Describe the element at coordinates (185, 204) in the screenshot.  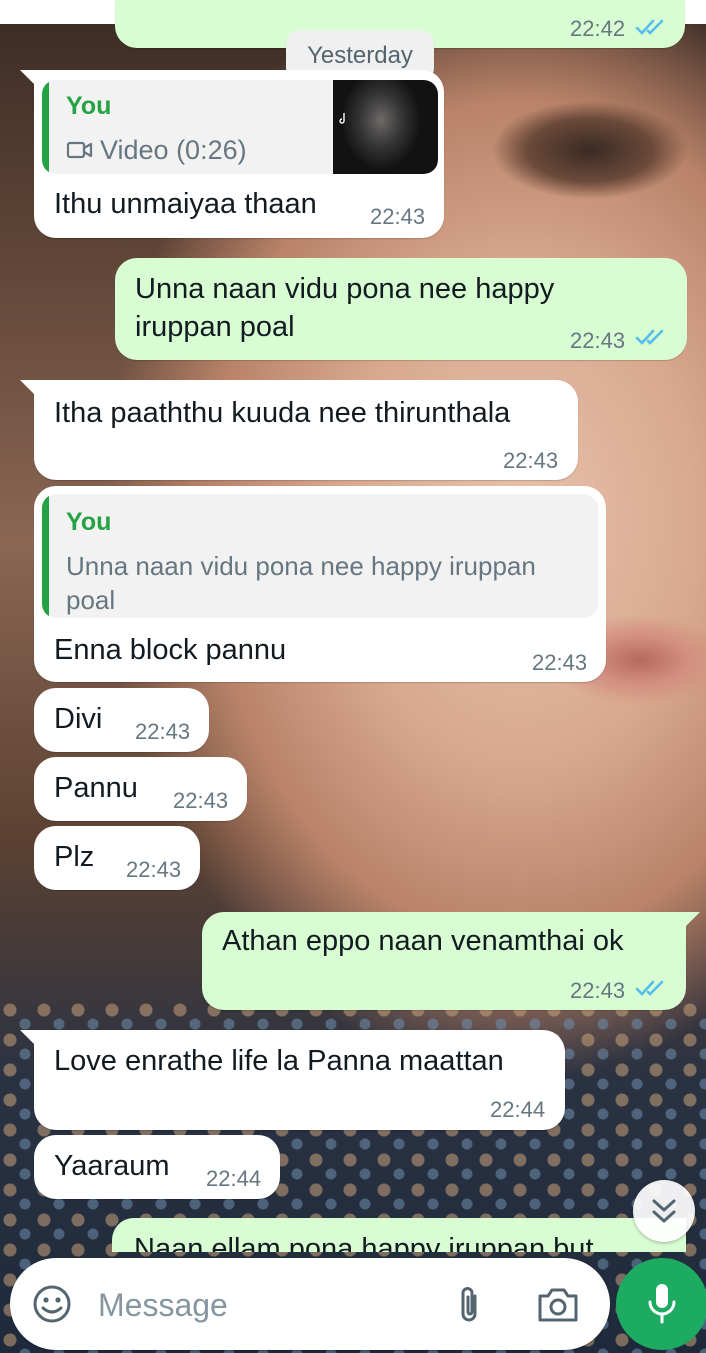
I see `message-text: Ithu unmaiyaa thaan` at that location.